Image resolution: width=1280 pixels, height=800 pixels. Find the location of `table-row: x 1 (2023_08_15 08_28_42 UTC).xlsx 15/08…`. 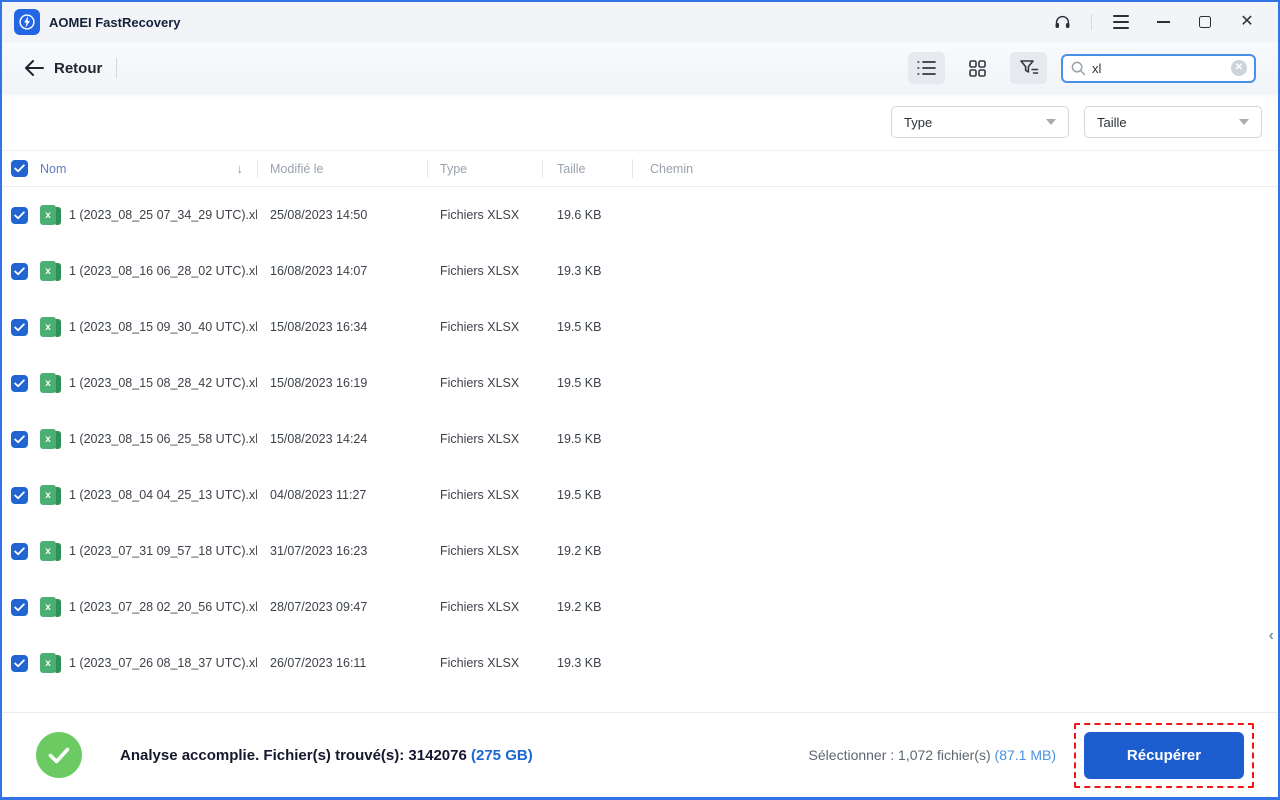

table-row: x 1 (2023_08_15 08_28_42 UTC).xlsx 15/08… is located at coordinates (640, 383).